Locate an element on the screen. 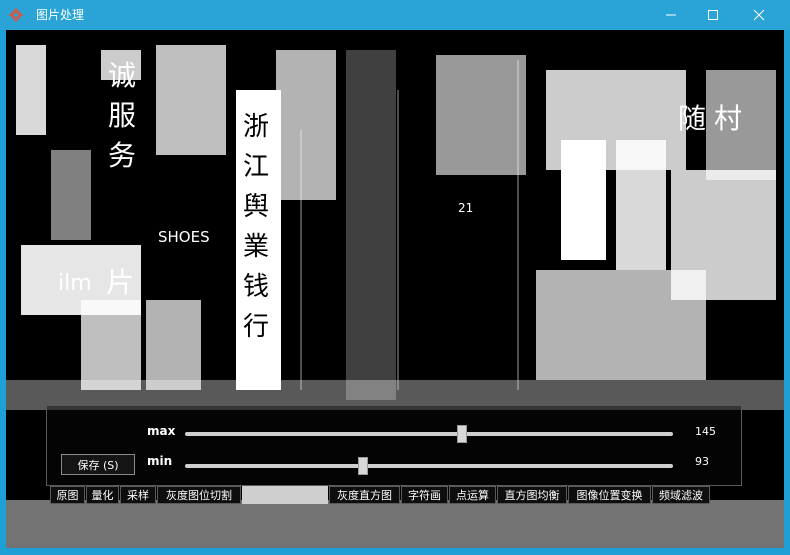 Image resolution: width=790 pixels, height=555 pixels. sign-char-2: 江 is located at coordinates (256, 167).